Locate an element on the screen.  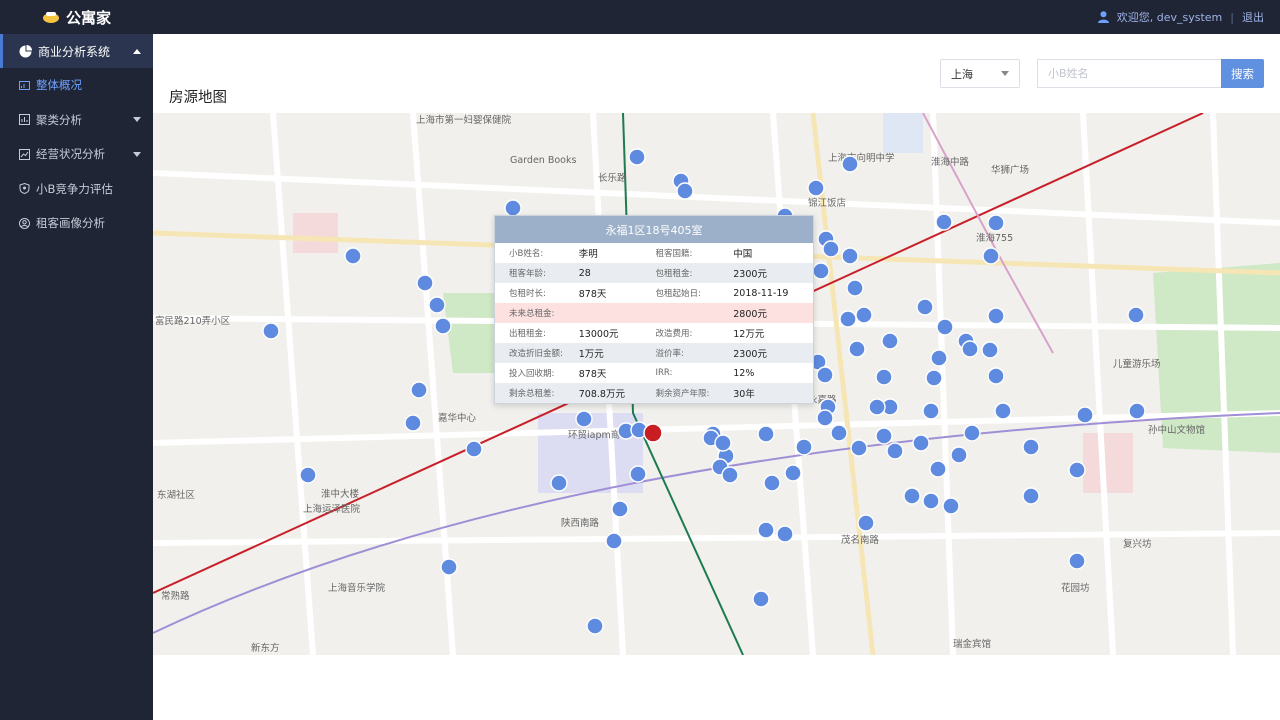
sidebar-item-label: 整体概况 is located at coordinates (59, 85).